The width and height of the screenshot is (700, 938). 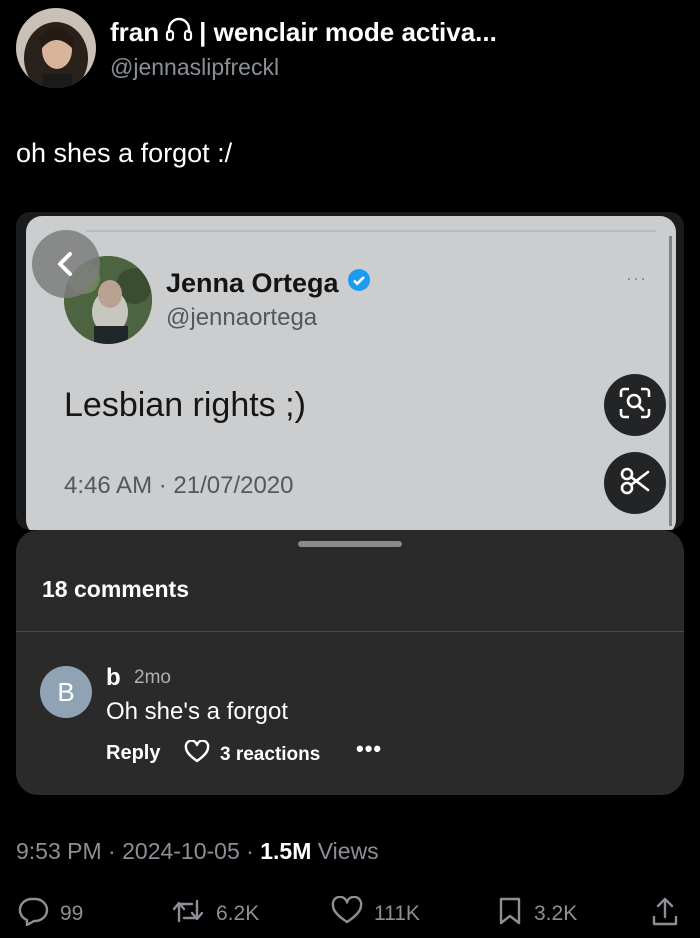 I want to click on drag-handle, so click(x=350, y=544).